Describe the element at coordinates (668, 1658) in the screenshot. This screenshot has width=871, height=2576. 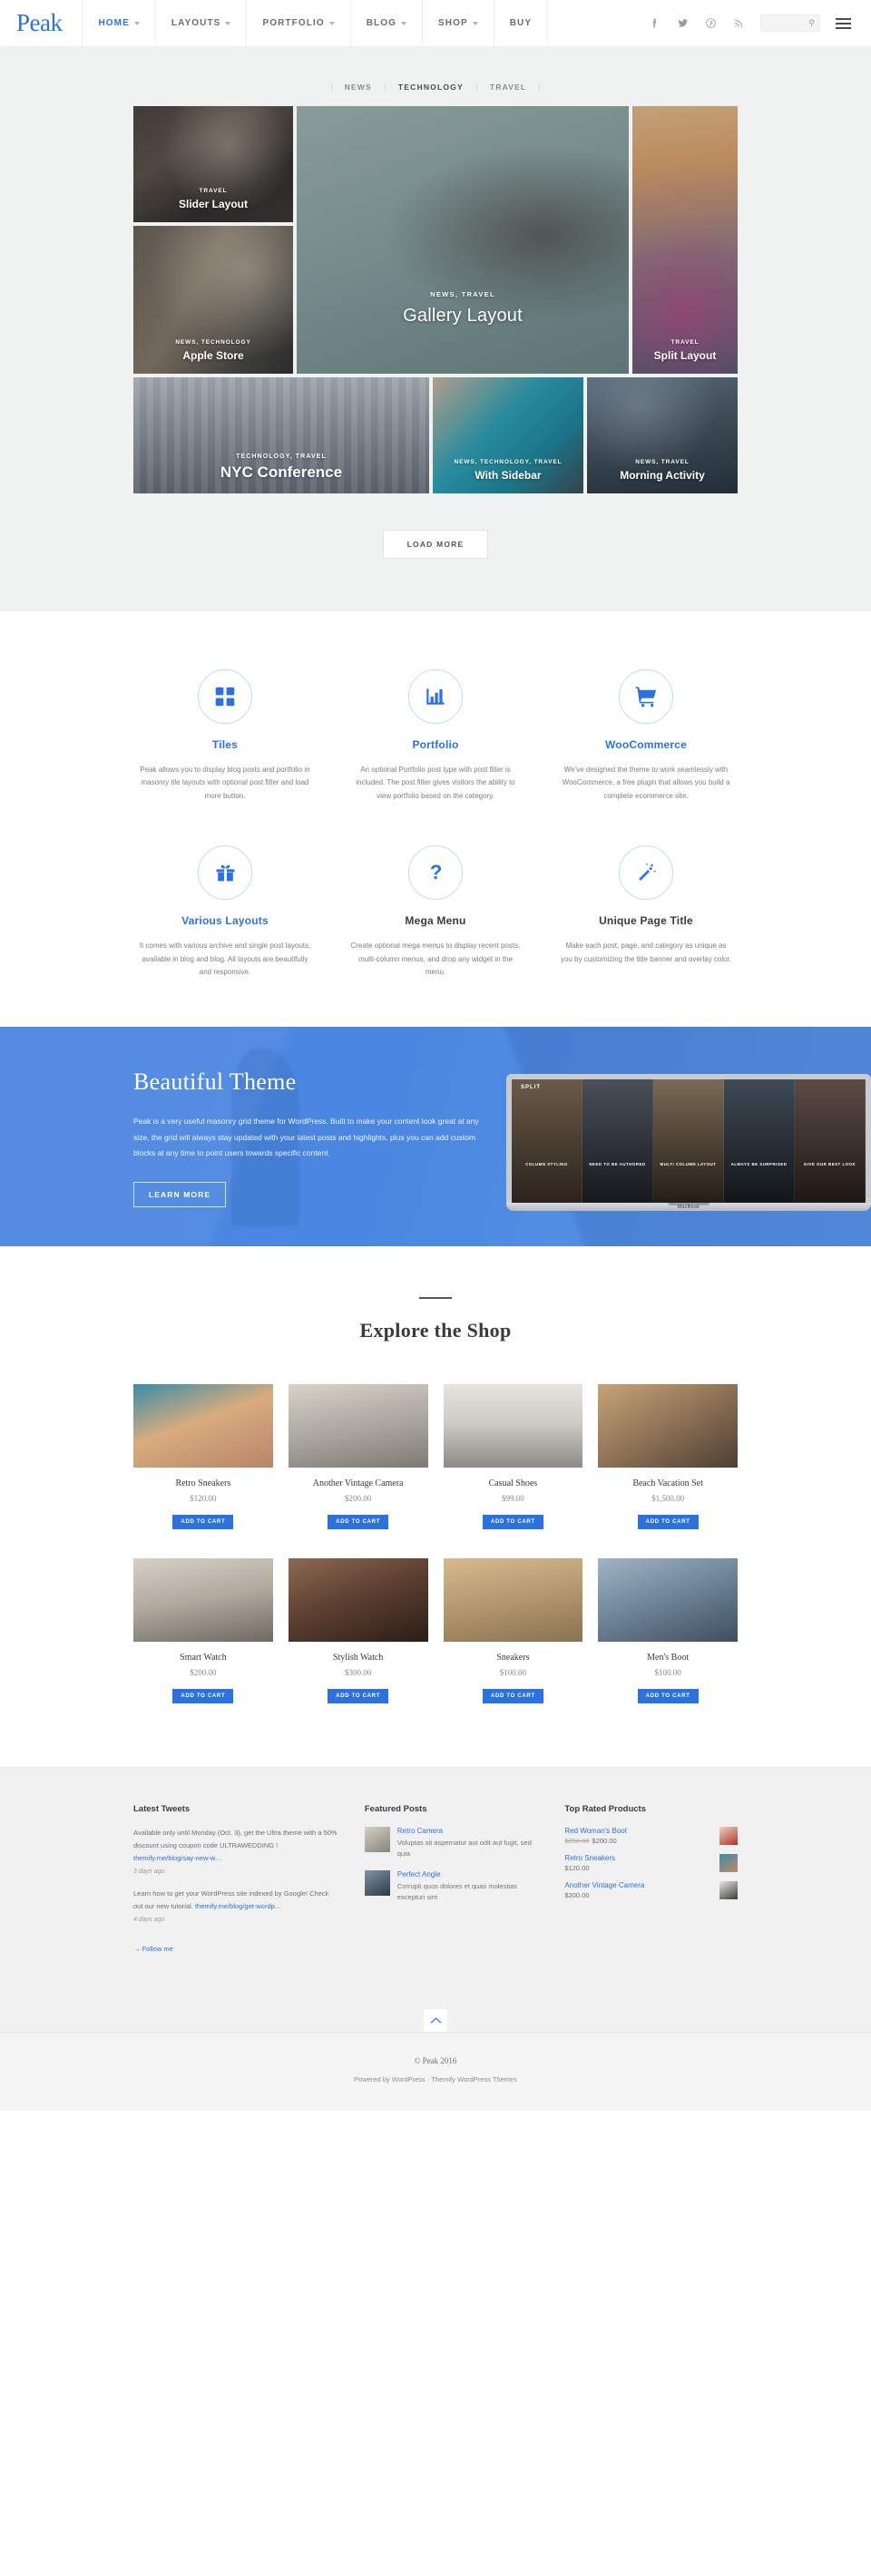
I see `product-name: Men's Boot` at that location.